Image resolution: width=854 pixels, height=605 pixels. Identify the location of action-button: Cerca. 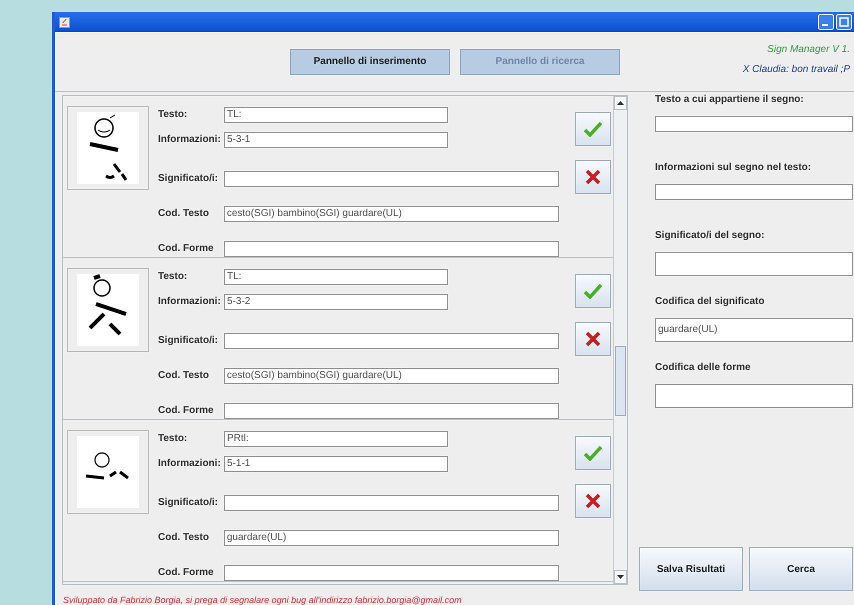
(801, 569).